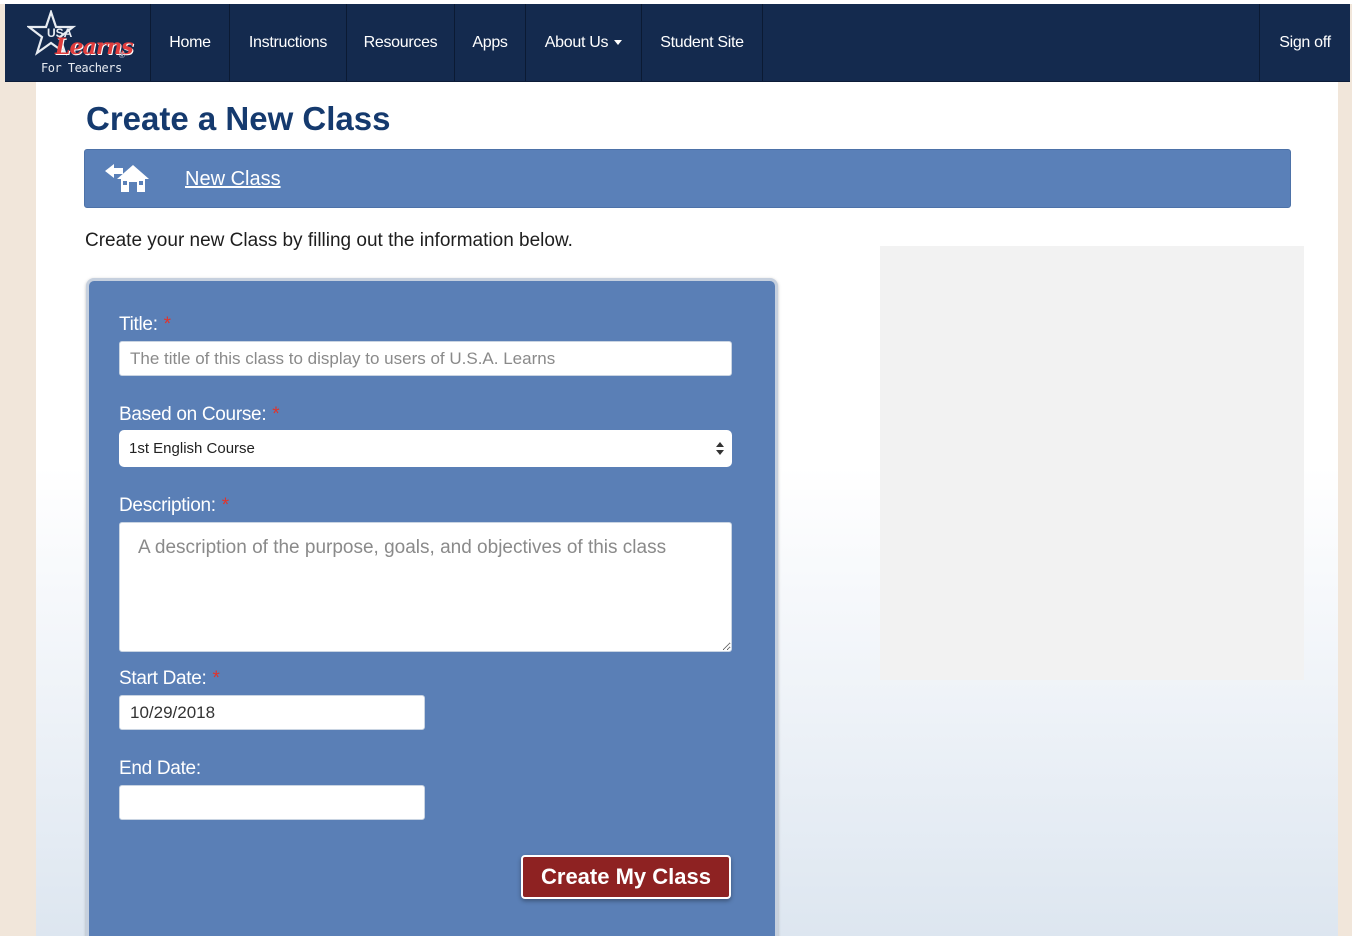 The width and height of the screenshot is (1352, 936). I want to click on end-date-label-text: End Date:, so click(160, 768).